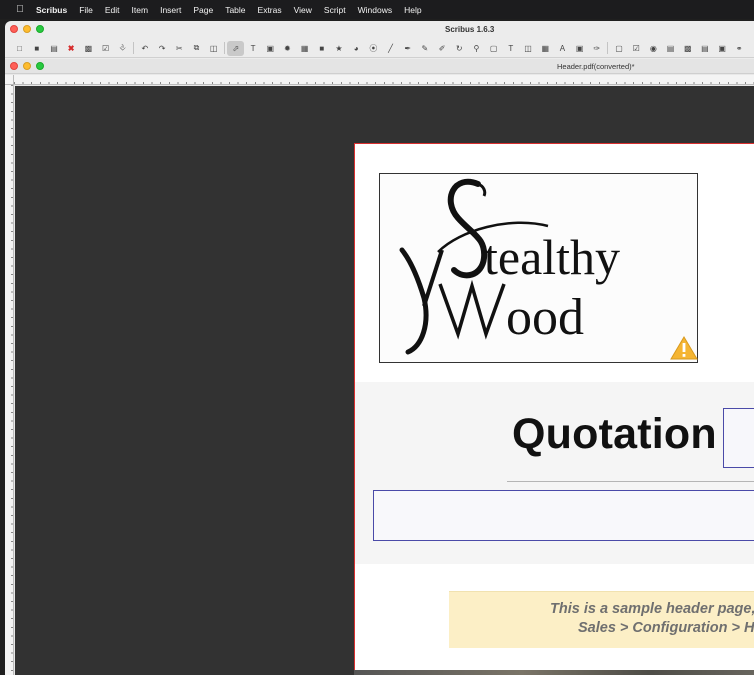 This screenshot has height=675, width=754. Describe the element at coordinates (9, 380) in the screenshot. I see `vertical-ruler` at that location.